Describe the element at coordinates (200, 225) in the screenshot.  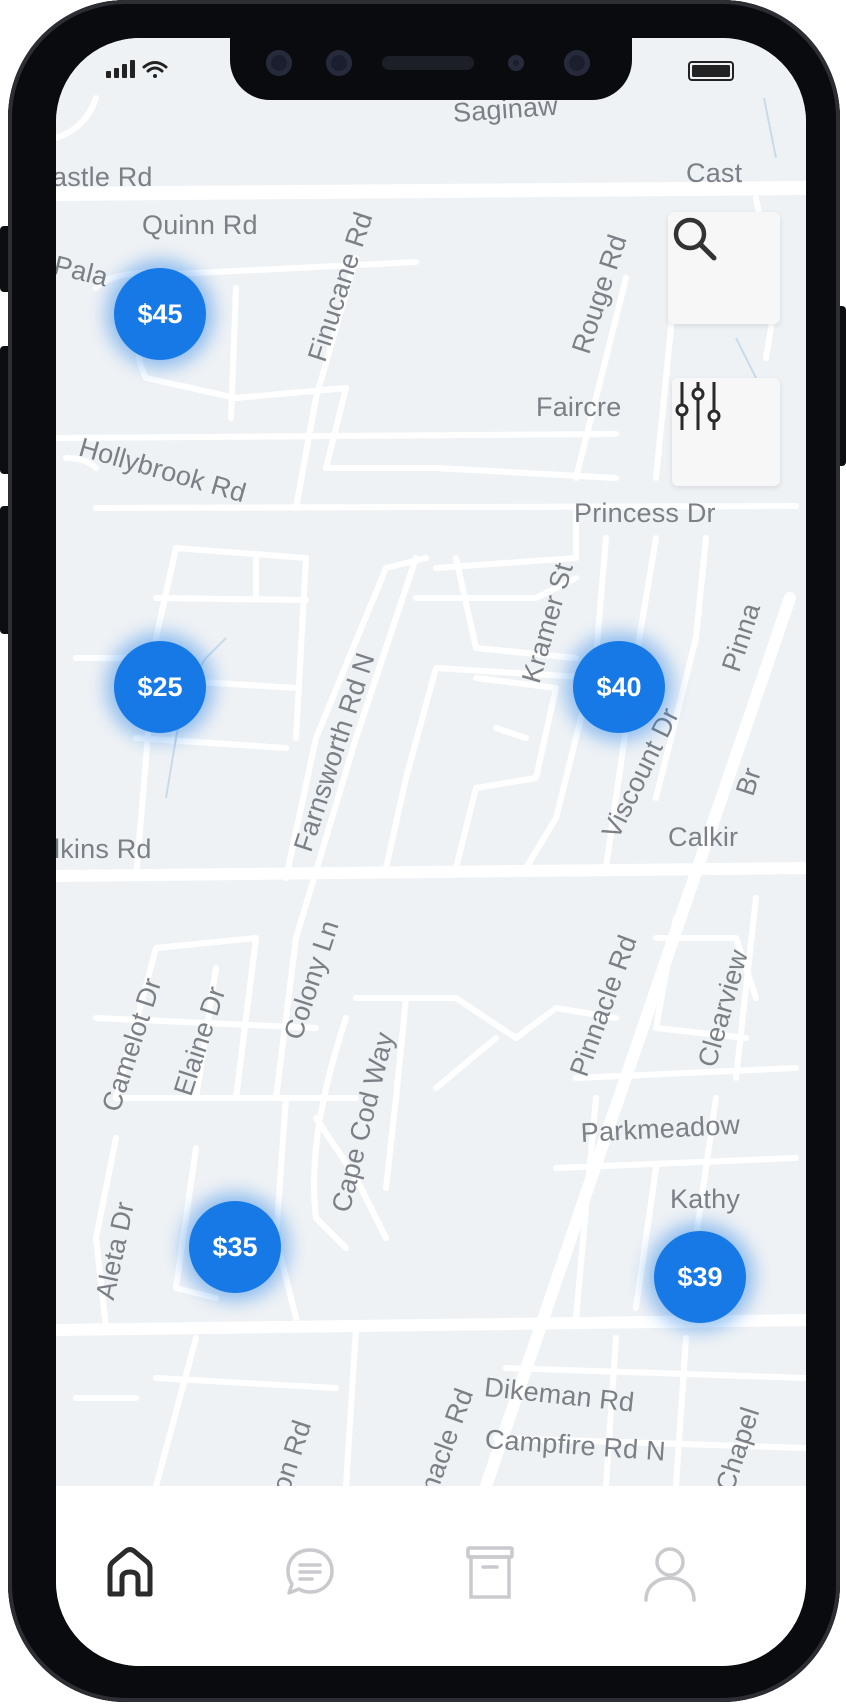
I see `street-label: Quinn Rd` at that location.